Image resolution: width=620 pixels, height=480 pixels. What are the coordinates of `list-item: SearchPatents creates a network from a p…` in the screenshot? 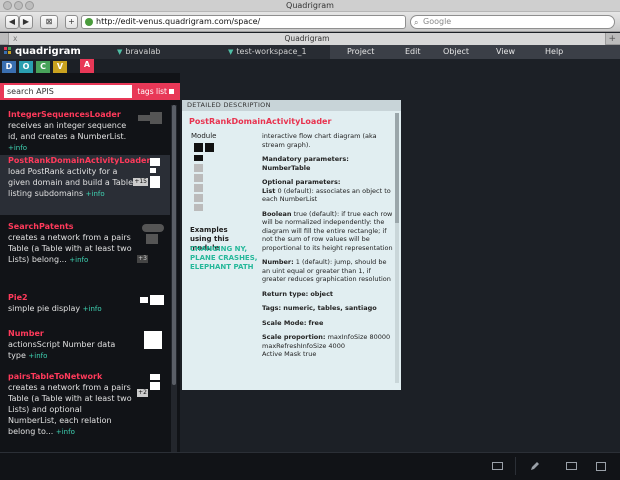 It's located at (85, 247).